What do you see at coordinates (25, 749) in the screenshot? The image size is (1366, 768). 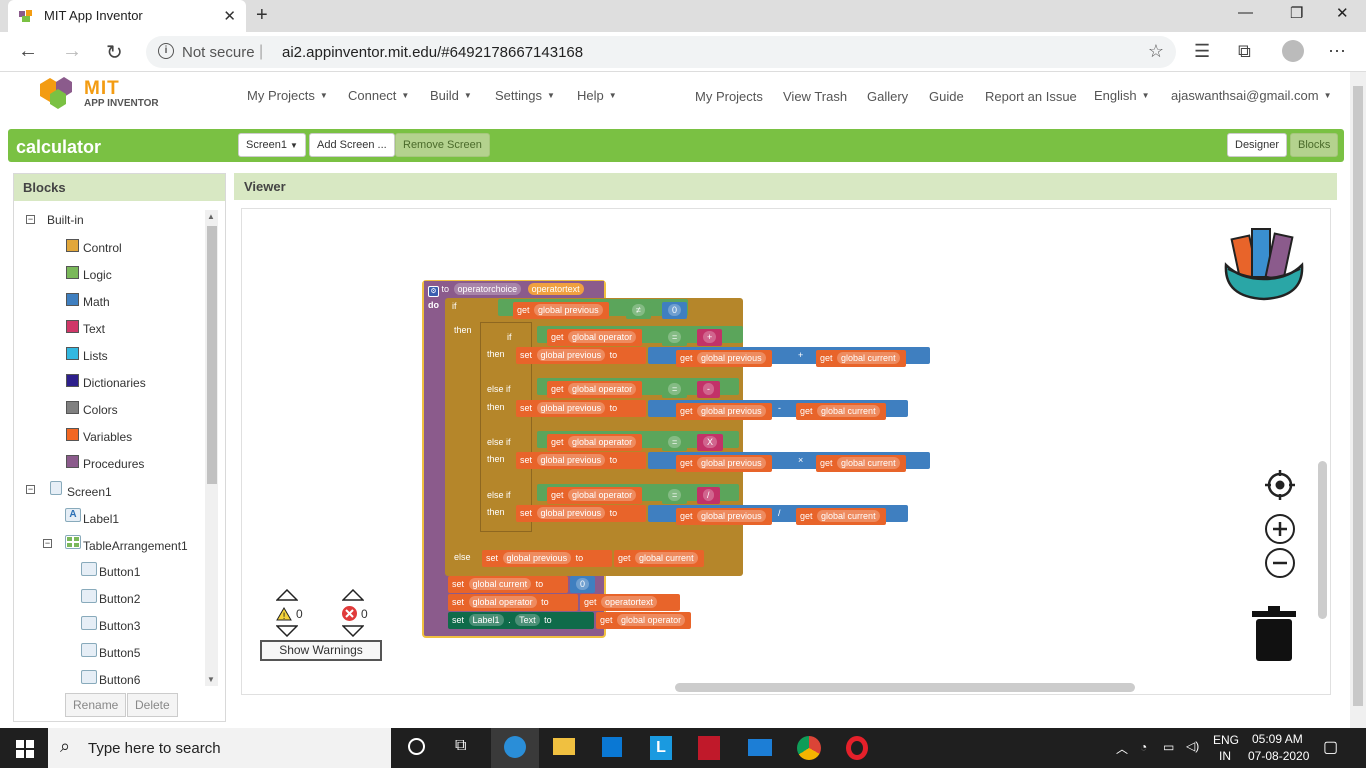 I see `windows-start-icon` at bounding box center [25, 749].